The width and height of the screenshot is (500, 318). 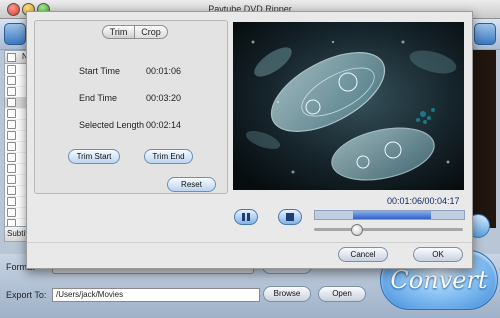 What do you see at coordinates (151, 32) in the screenshot?
I see `tab-crop: Crop` at bounding box center [151, 32].